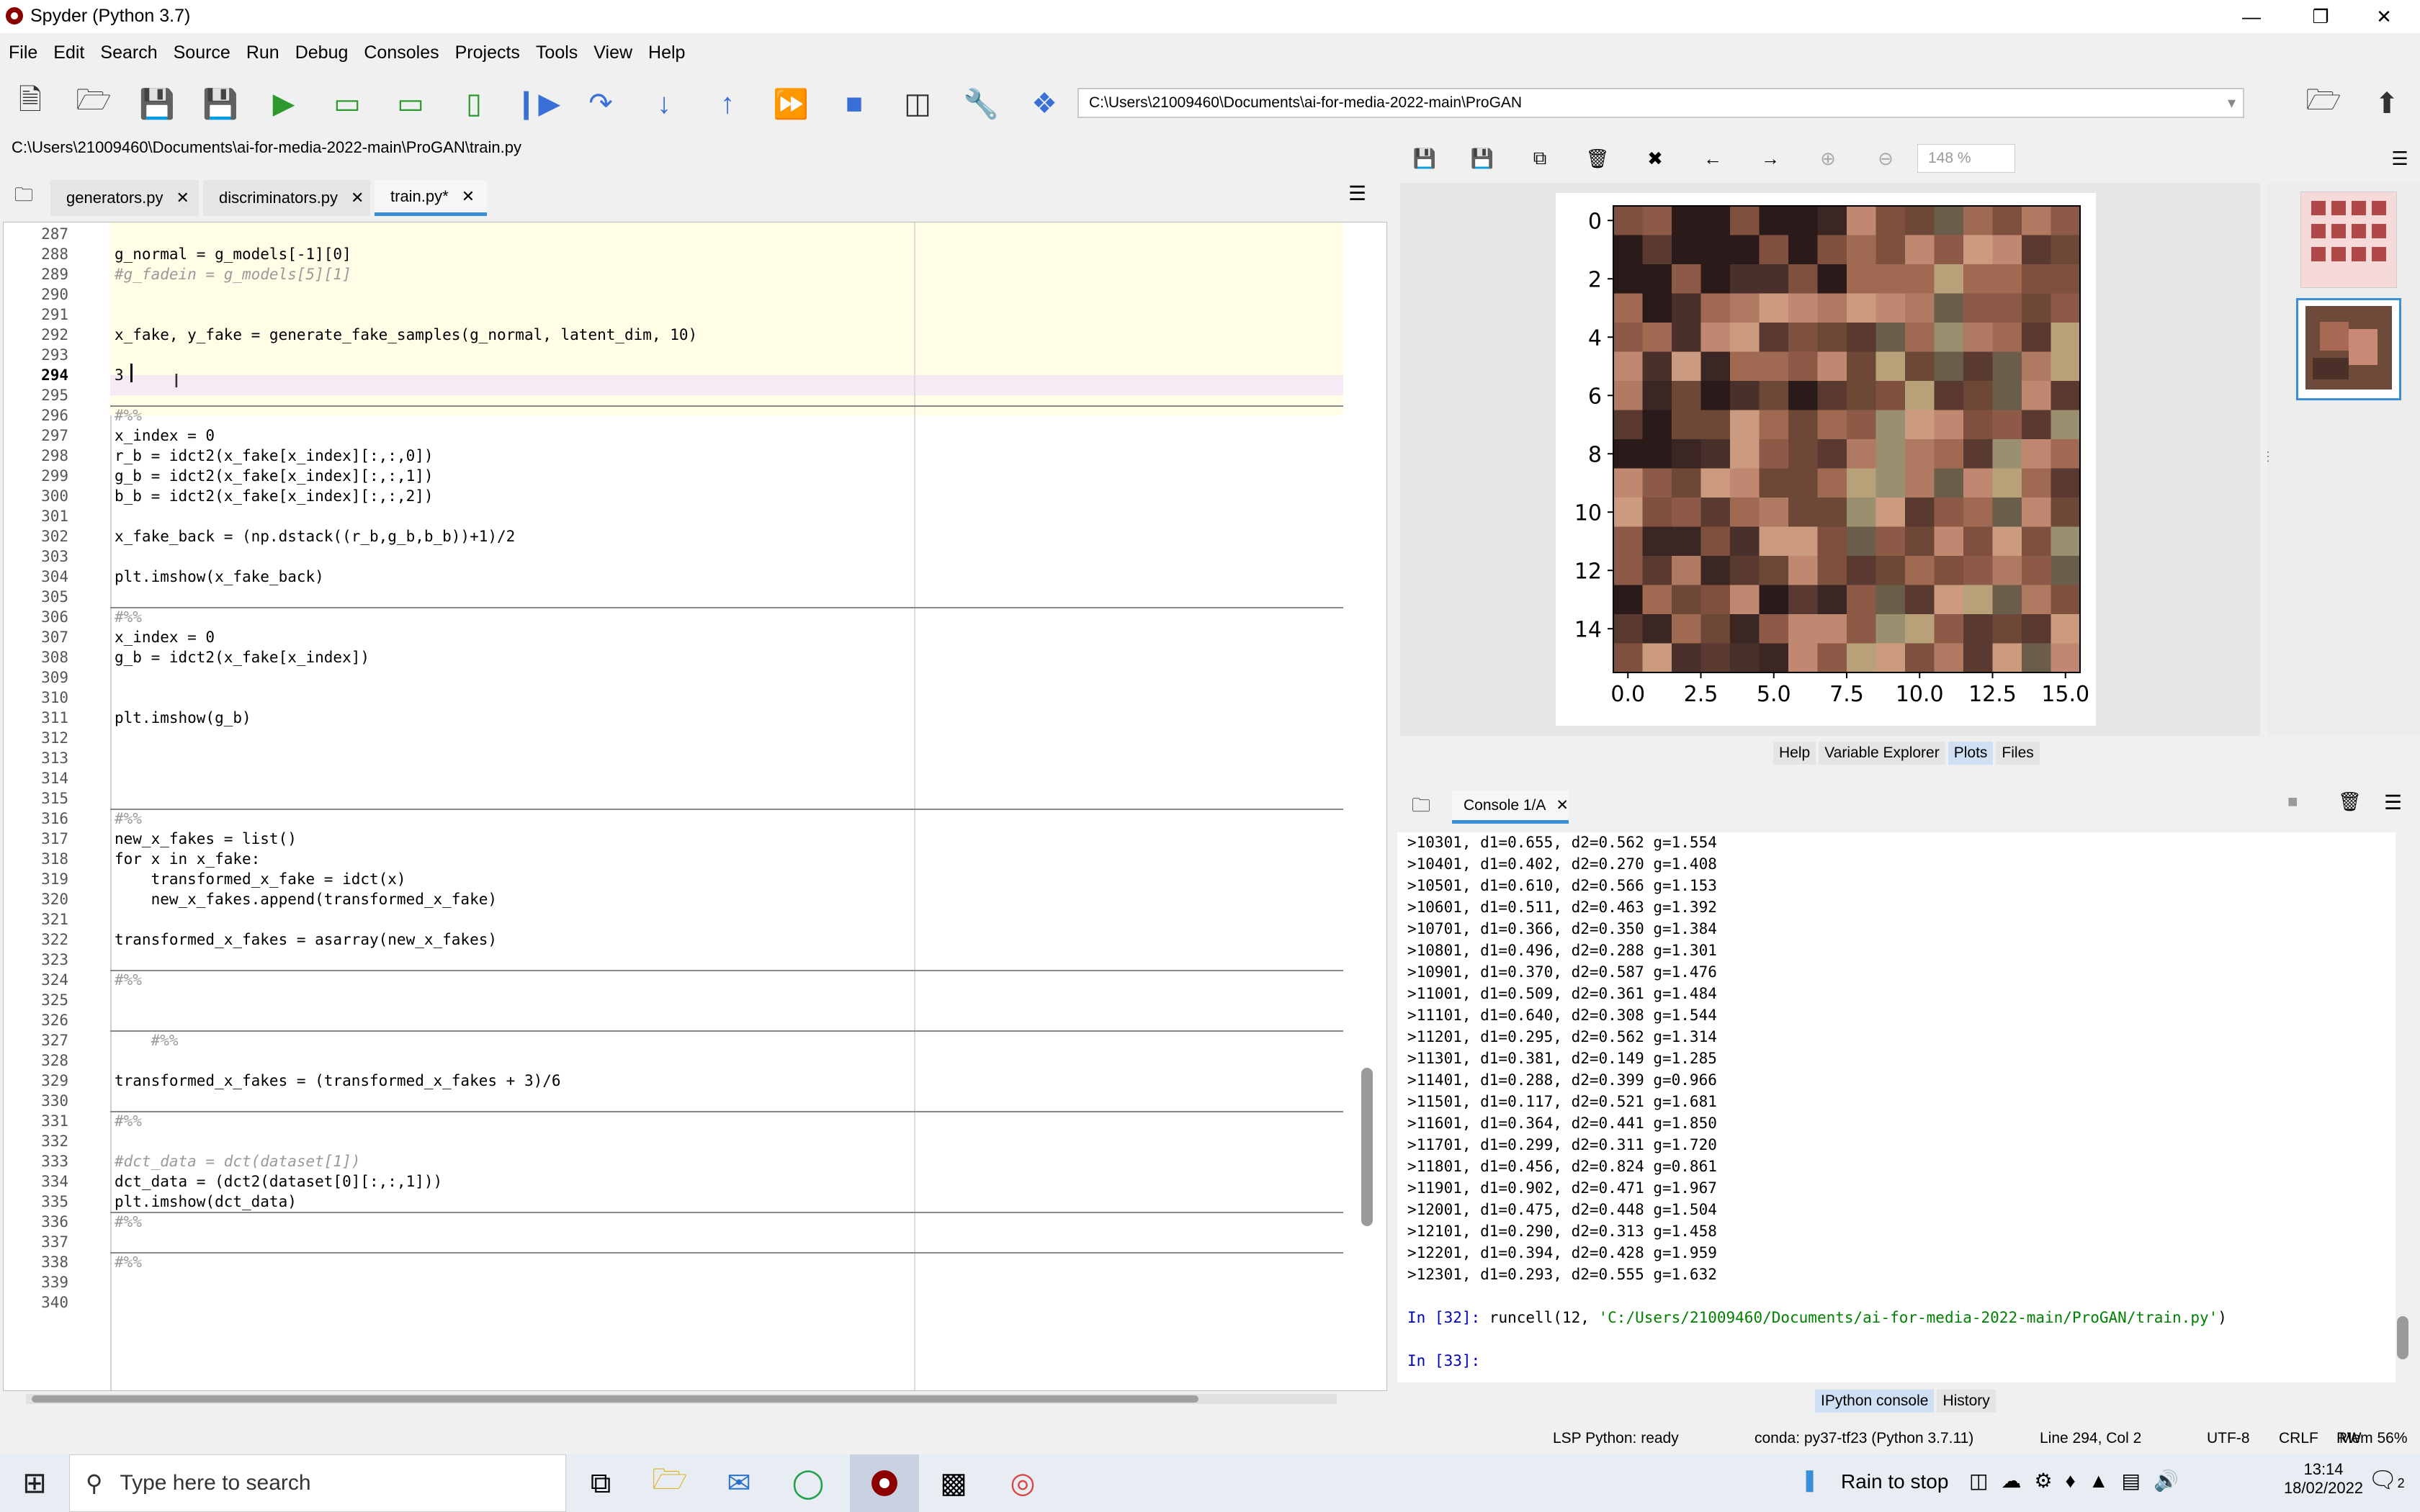 This screenshot has height=1512, width=2420. What do you see at coordinates (1357, 193) in the screenshot?
I see `editor-options-menu-icon: ☰` at bounding box center [1357, 193].